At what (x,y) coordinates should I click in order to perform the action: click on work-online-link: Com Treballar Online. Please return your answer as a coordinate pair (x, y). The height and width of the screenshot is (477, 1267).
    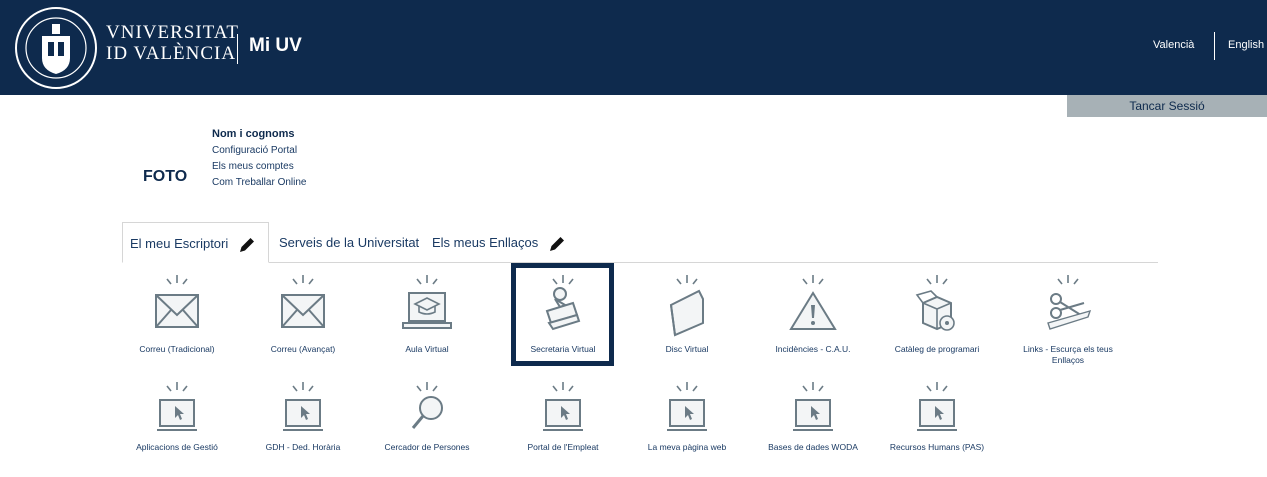
    Looking at the image, I should click on (259, 182).